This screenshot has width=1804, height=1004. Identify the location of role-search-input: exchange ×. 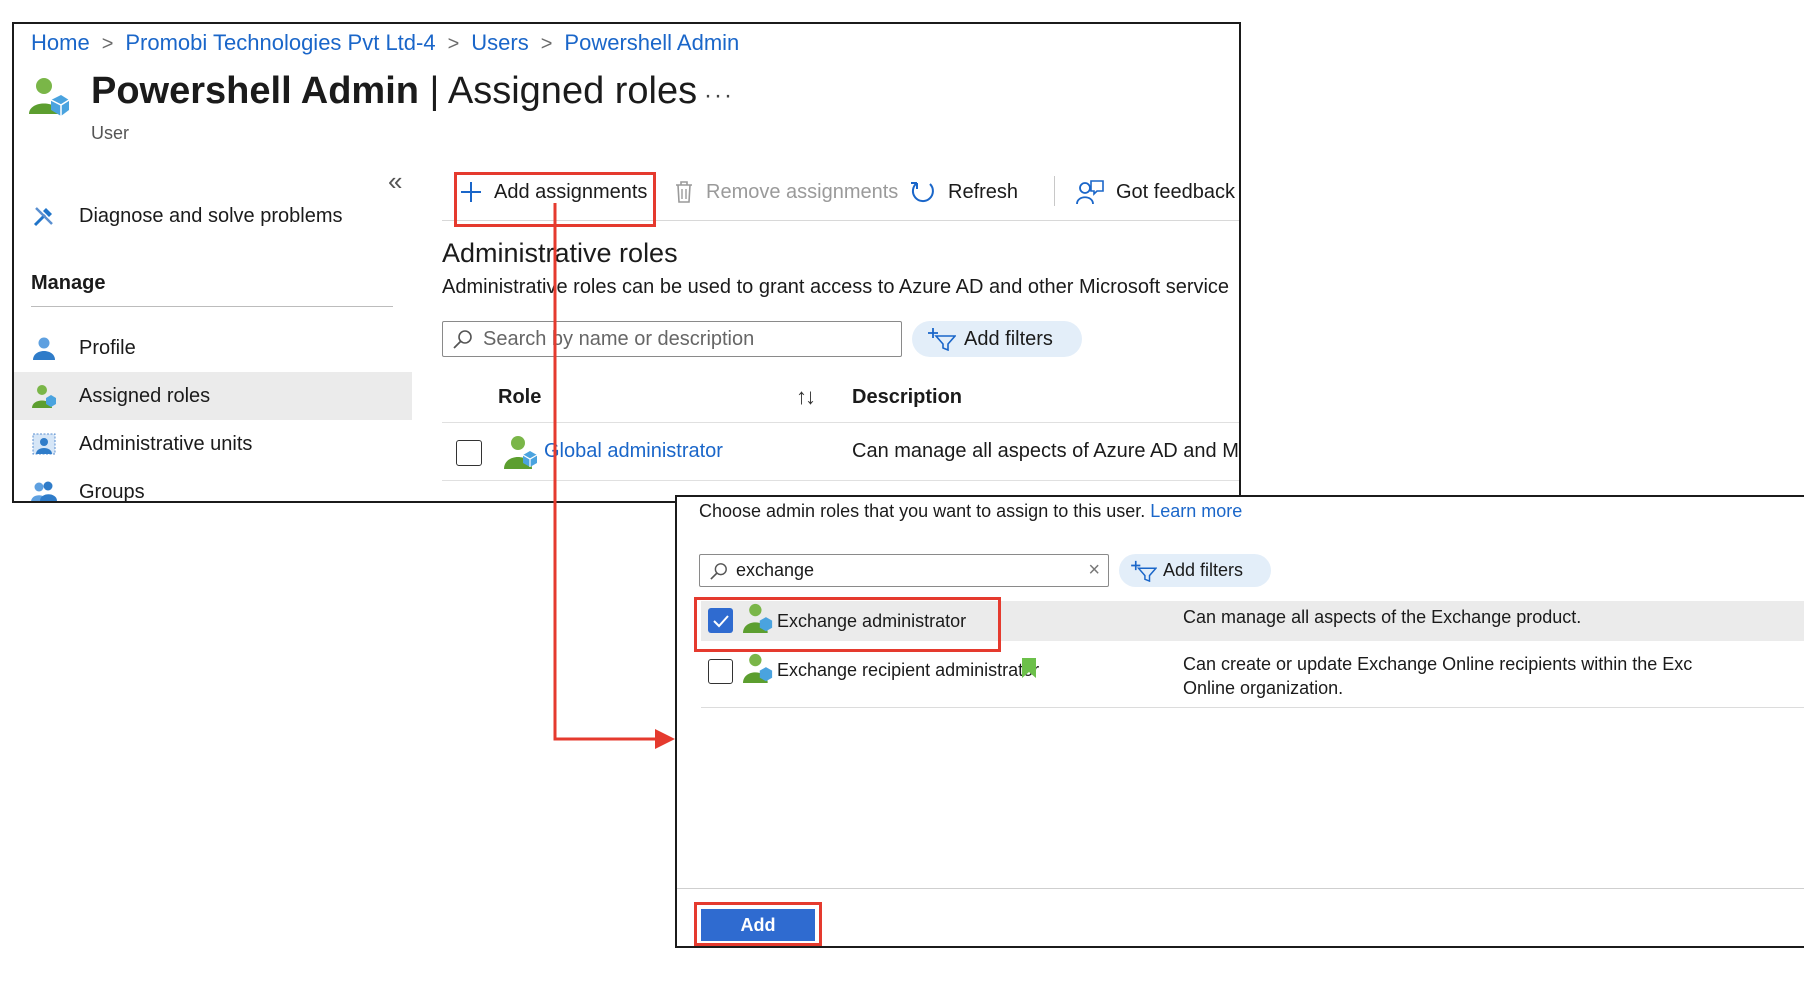
(904, 570).